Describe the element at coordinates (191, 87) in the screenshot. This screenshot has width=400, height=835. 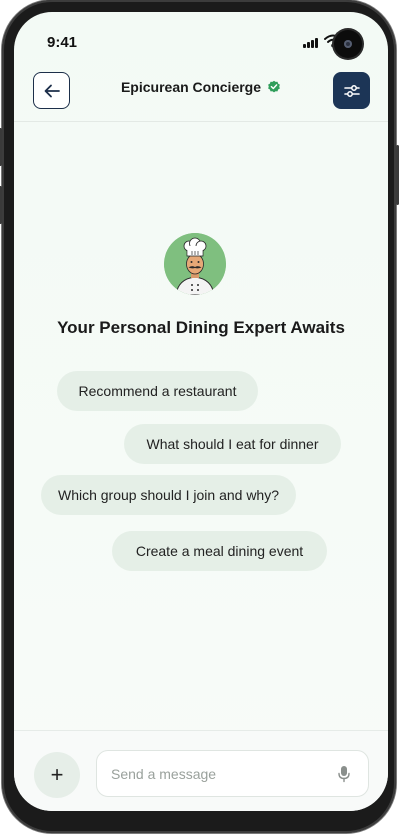
I see `page-title: Epicurean Concierge` at that location.